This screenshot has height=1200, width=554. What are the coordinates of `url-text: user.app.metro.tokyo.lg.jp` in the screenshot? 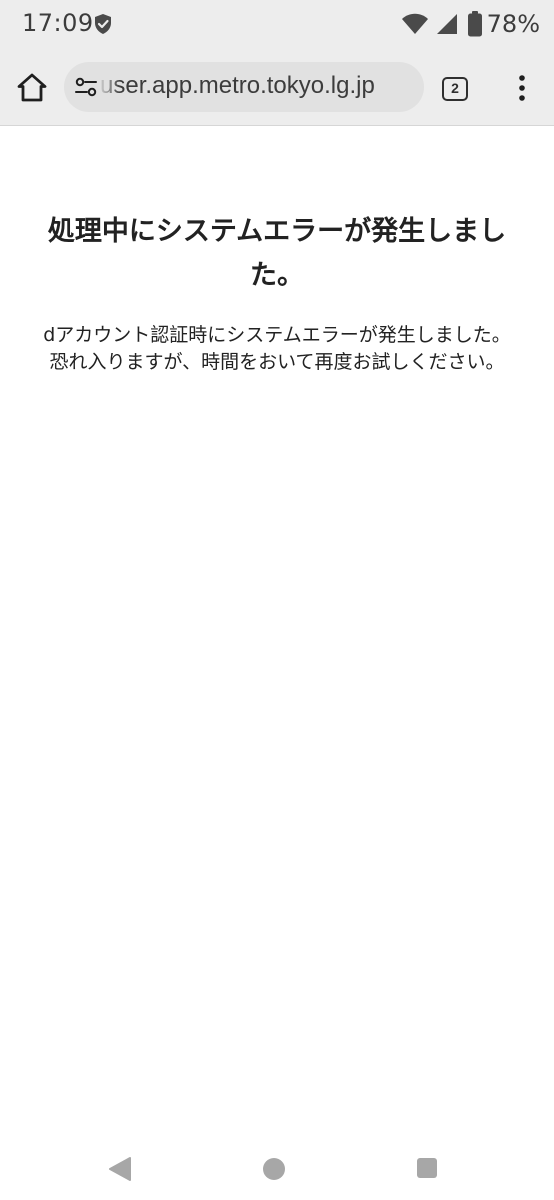 It's located at (259, 86).